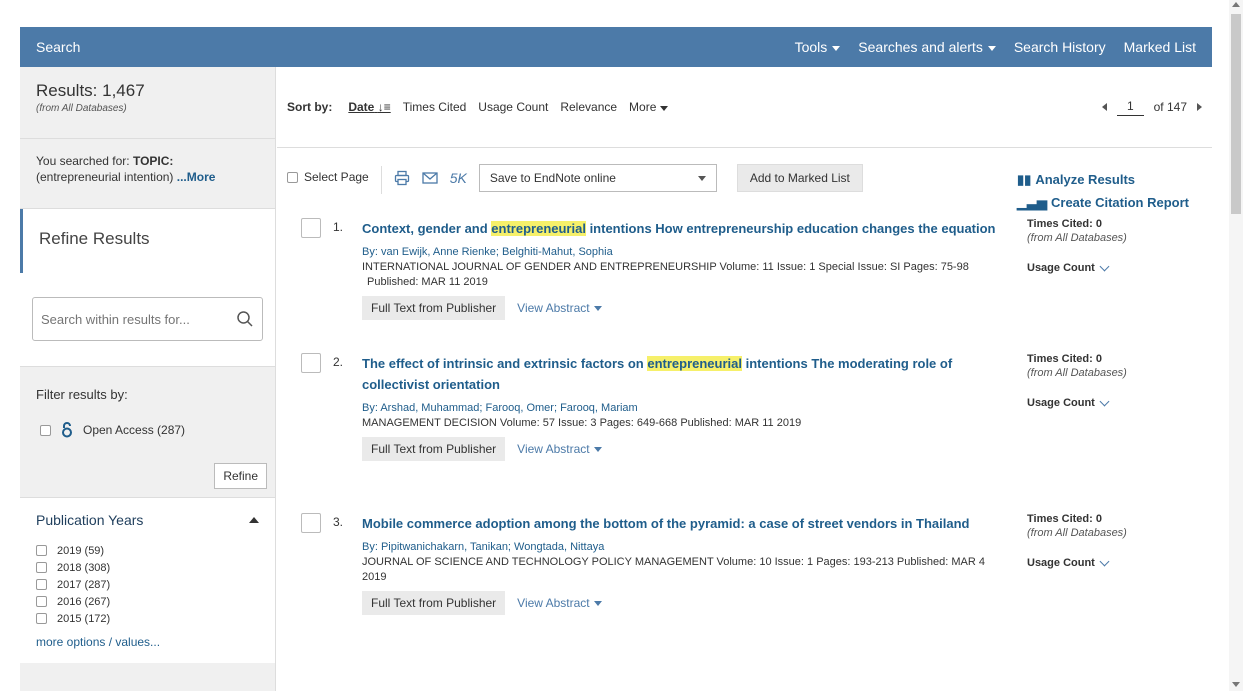 This screenshot has width=1243, height=691. I want to click on record-number: 1., so click(338, 227).